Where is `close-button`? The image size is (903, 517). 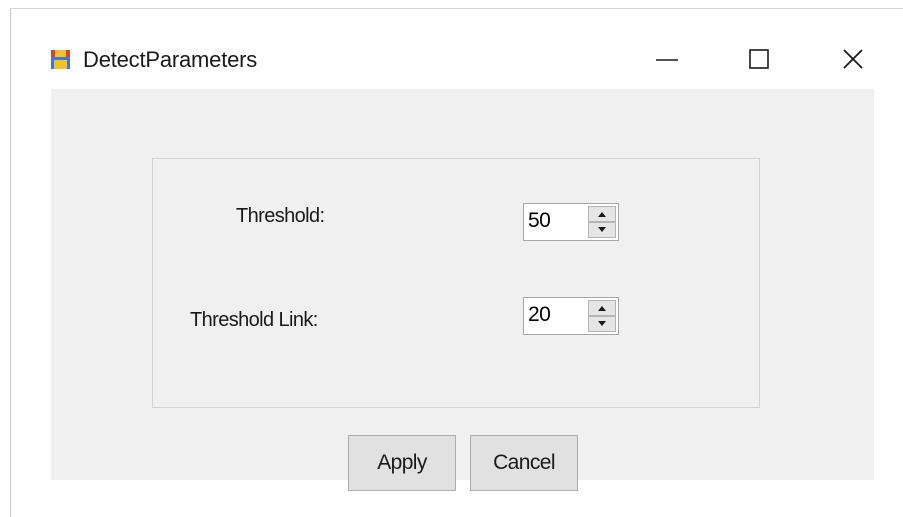 close-button is located at coordinates (853, 59).